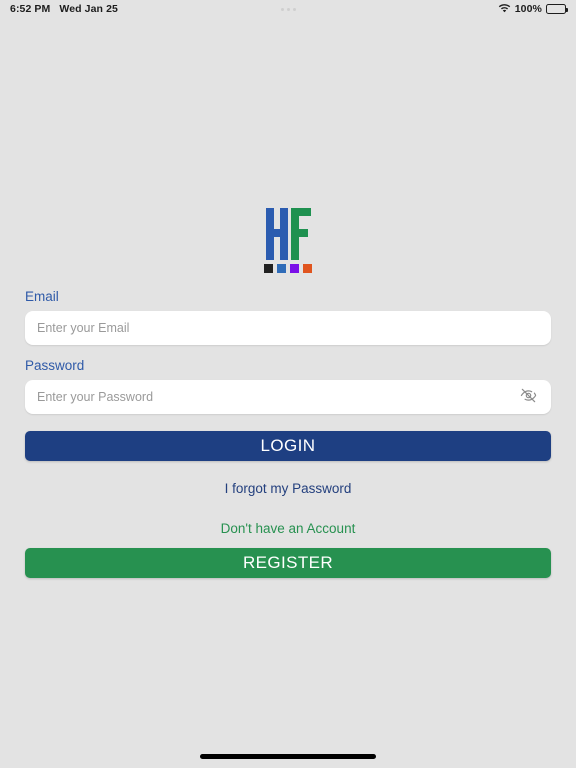 The image size is (576, 768). I want to click on password-label: Password, so click(55, 365).